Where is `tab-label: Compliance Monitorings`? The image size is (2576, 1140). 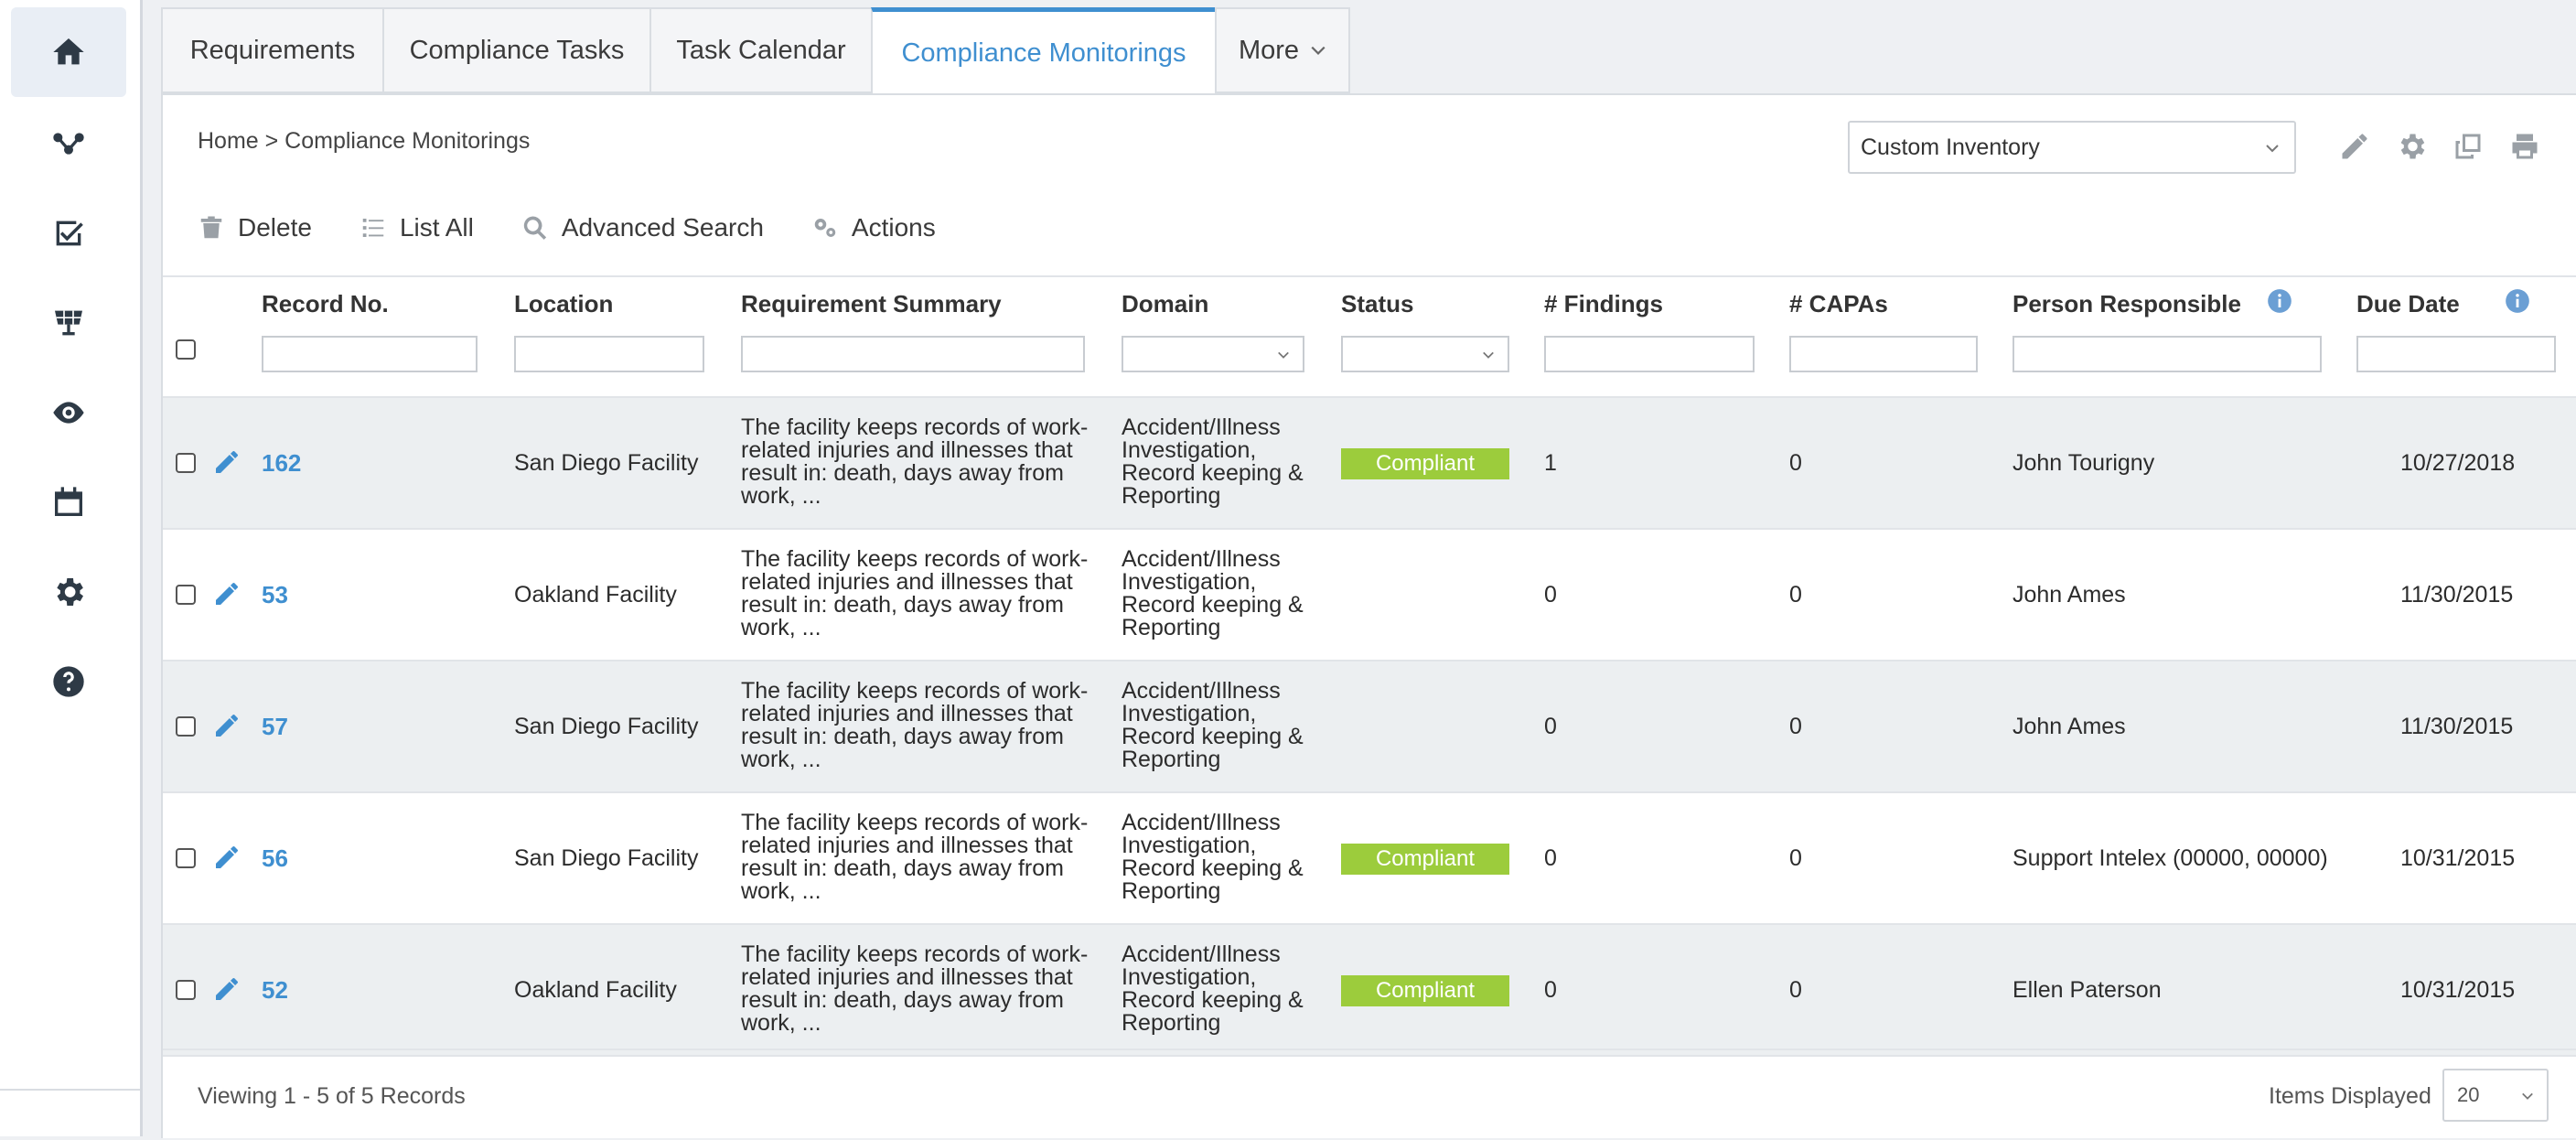
tab-label: Compliance Monitorings is located at coordinates (1043, 53).